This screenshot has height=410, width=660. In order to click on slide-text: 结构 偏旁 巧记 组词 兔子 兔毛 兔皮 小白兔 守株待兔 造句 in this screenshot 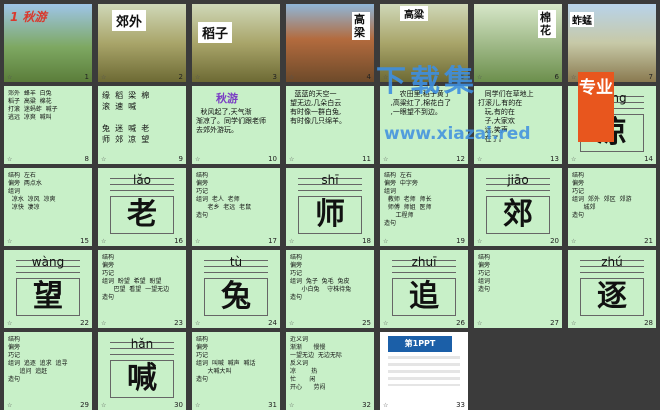, I will do `click(321, 277)`.